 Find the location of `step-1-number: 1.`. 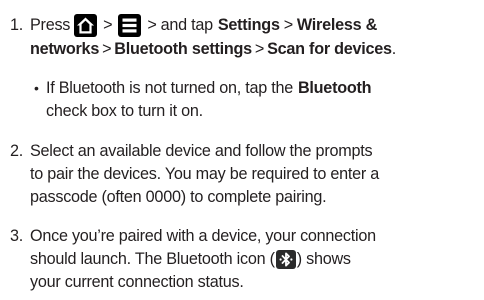

step-1-number: 1. is located at coordinates (17, 25).